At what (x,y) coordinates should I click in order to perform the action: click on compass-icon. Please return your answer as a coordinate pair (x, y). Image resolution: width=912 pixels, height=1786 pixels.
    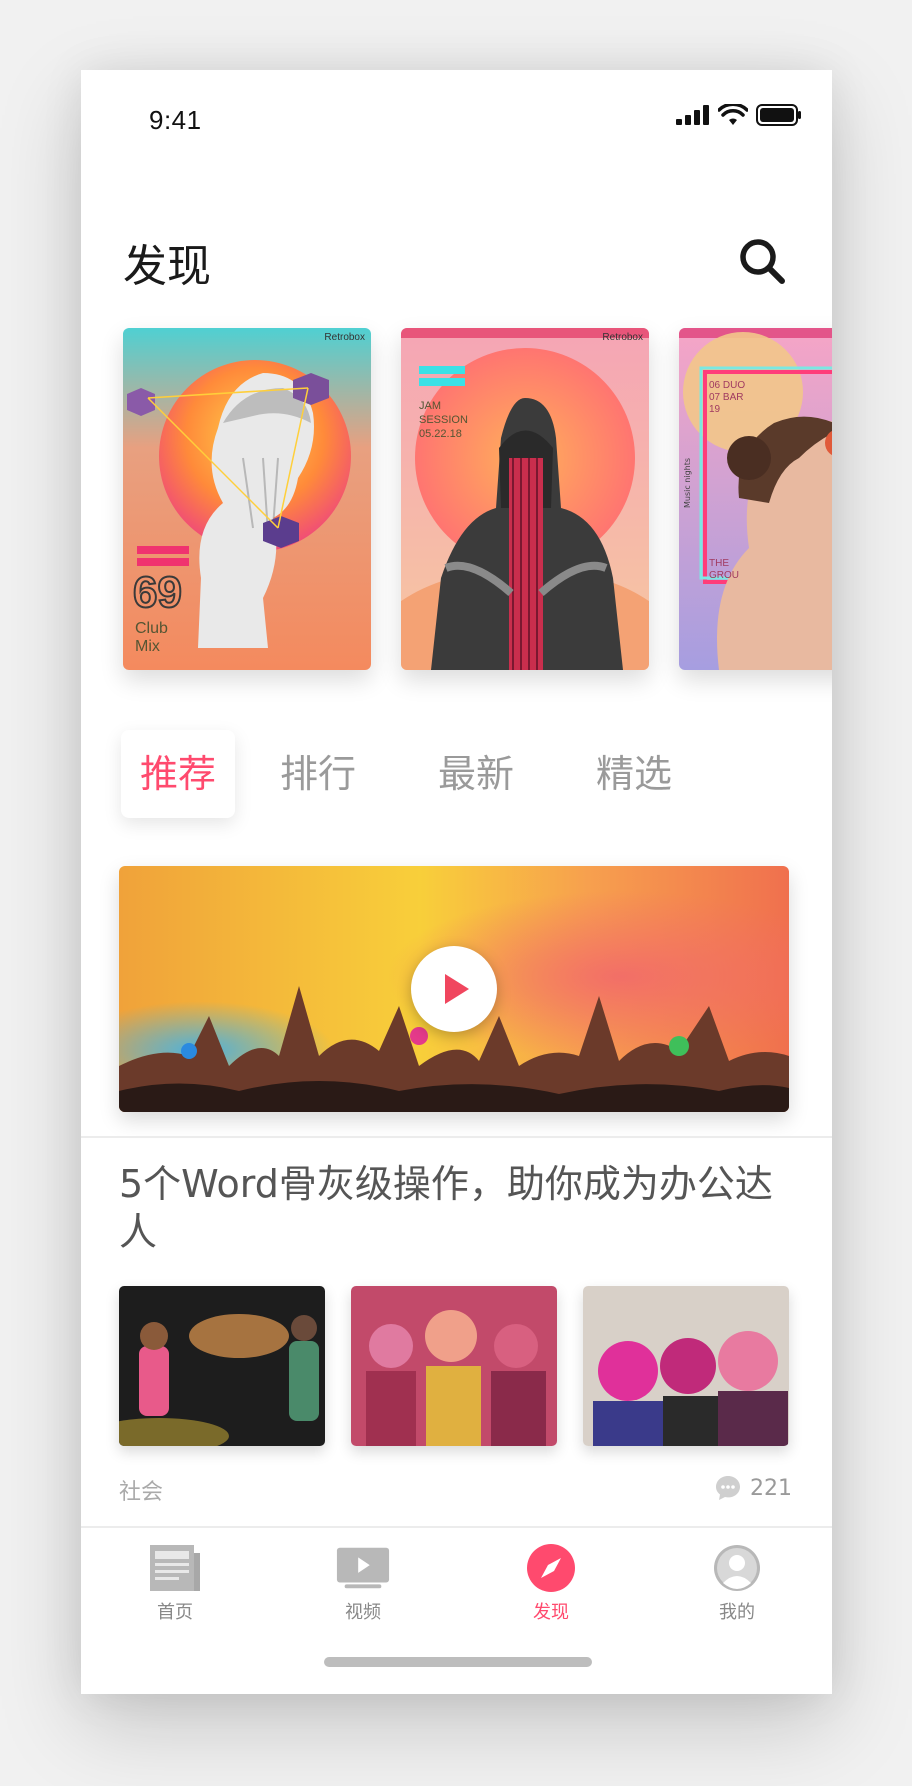
    Looking at the image, I should click on (551, 1568).